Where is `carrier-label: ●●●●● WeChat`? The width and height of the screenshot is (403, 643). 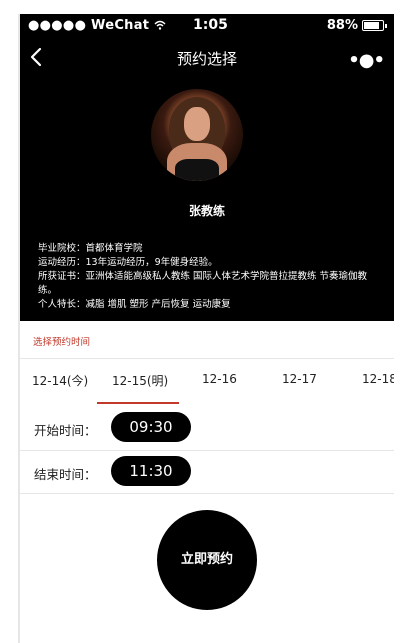 carrier-label: ●●●●● WeChat is located at coordinates (97, 25).